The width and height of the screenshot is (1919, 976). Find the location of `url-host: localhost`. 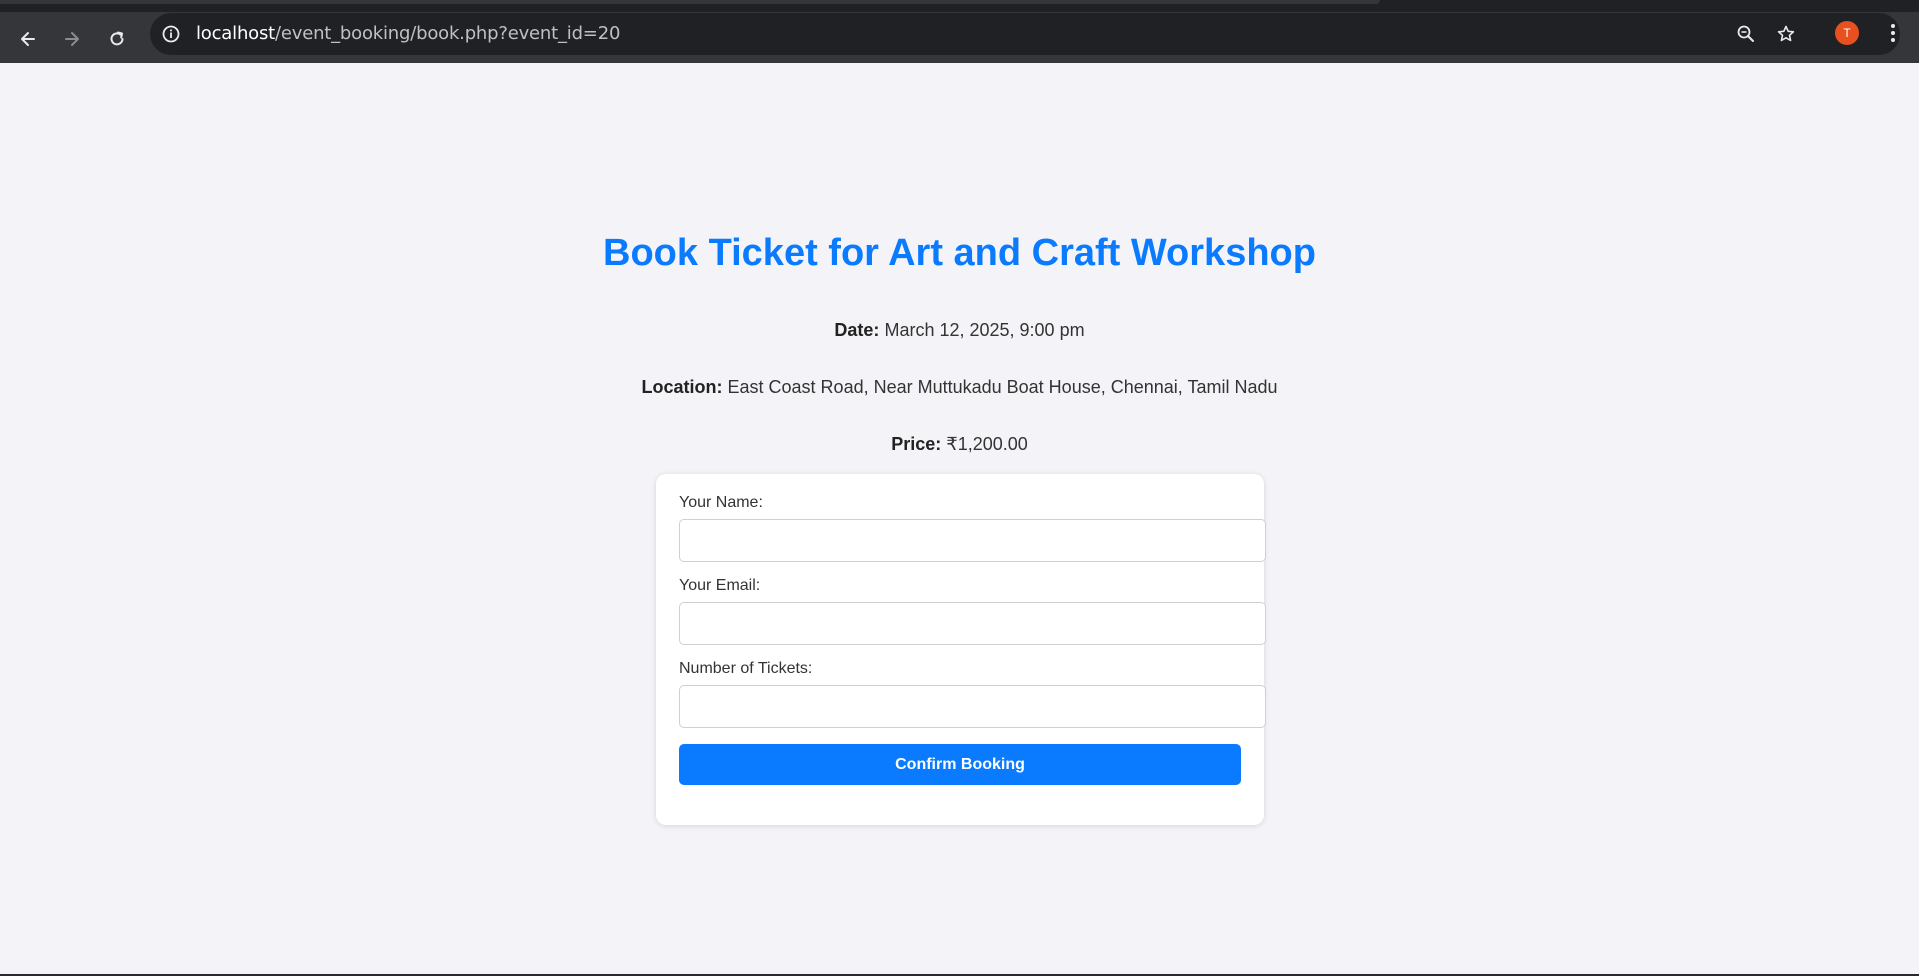

url-host: localhost is located at coordinates (235, 33).